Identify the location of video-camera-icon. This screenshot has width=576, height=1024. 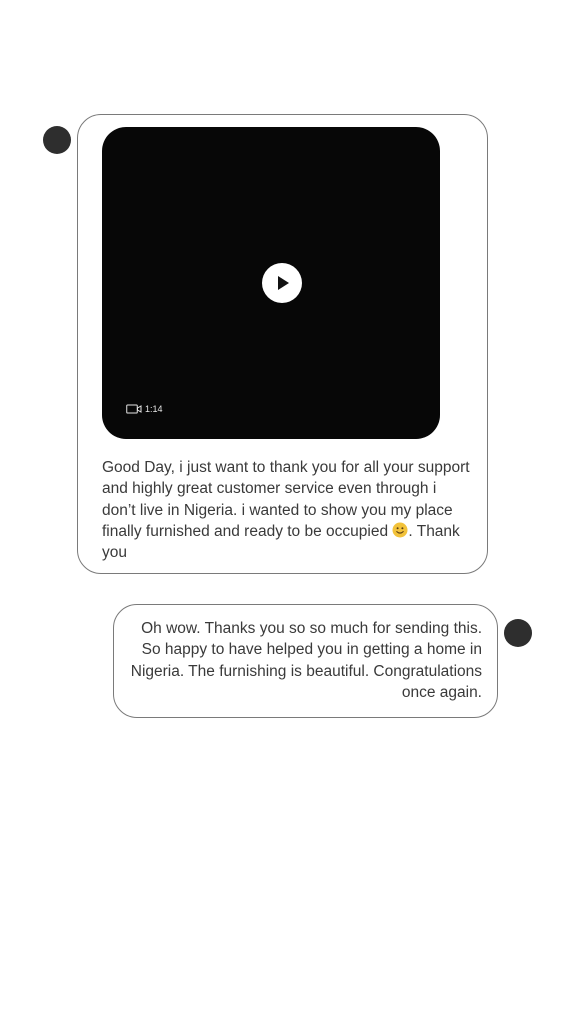
(134, 409).